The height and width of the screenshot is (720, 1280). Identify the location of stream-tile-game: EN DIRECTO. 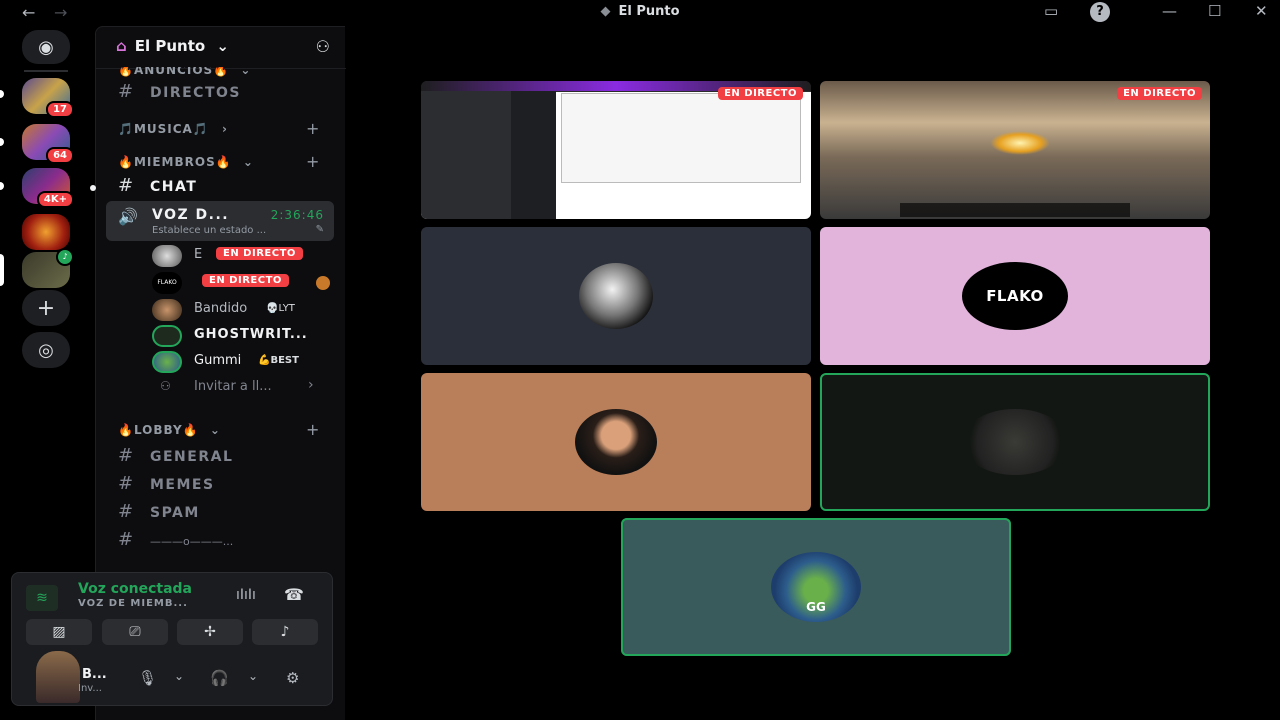
(1015, 150).